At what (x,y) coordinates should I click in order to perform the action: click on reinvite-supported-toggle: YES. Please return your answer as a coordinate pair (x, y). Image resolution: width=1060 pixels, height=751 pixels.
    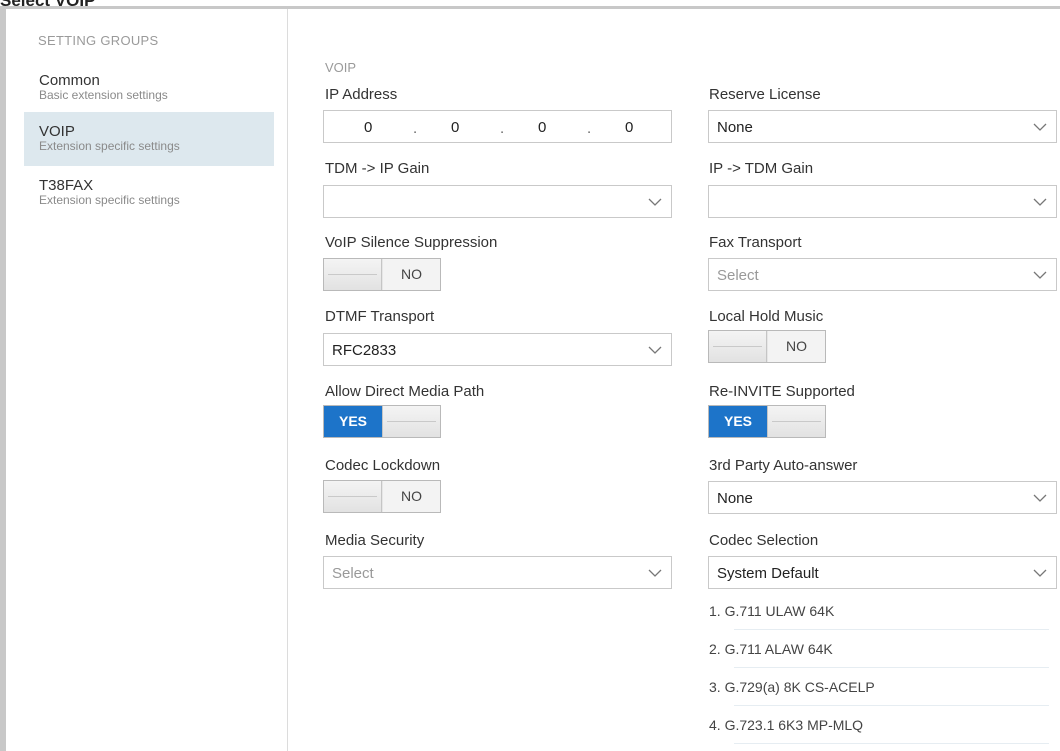
    Looking at the image, I should click on (767, 421).